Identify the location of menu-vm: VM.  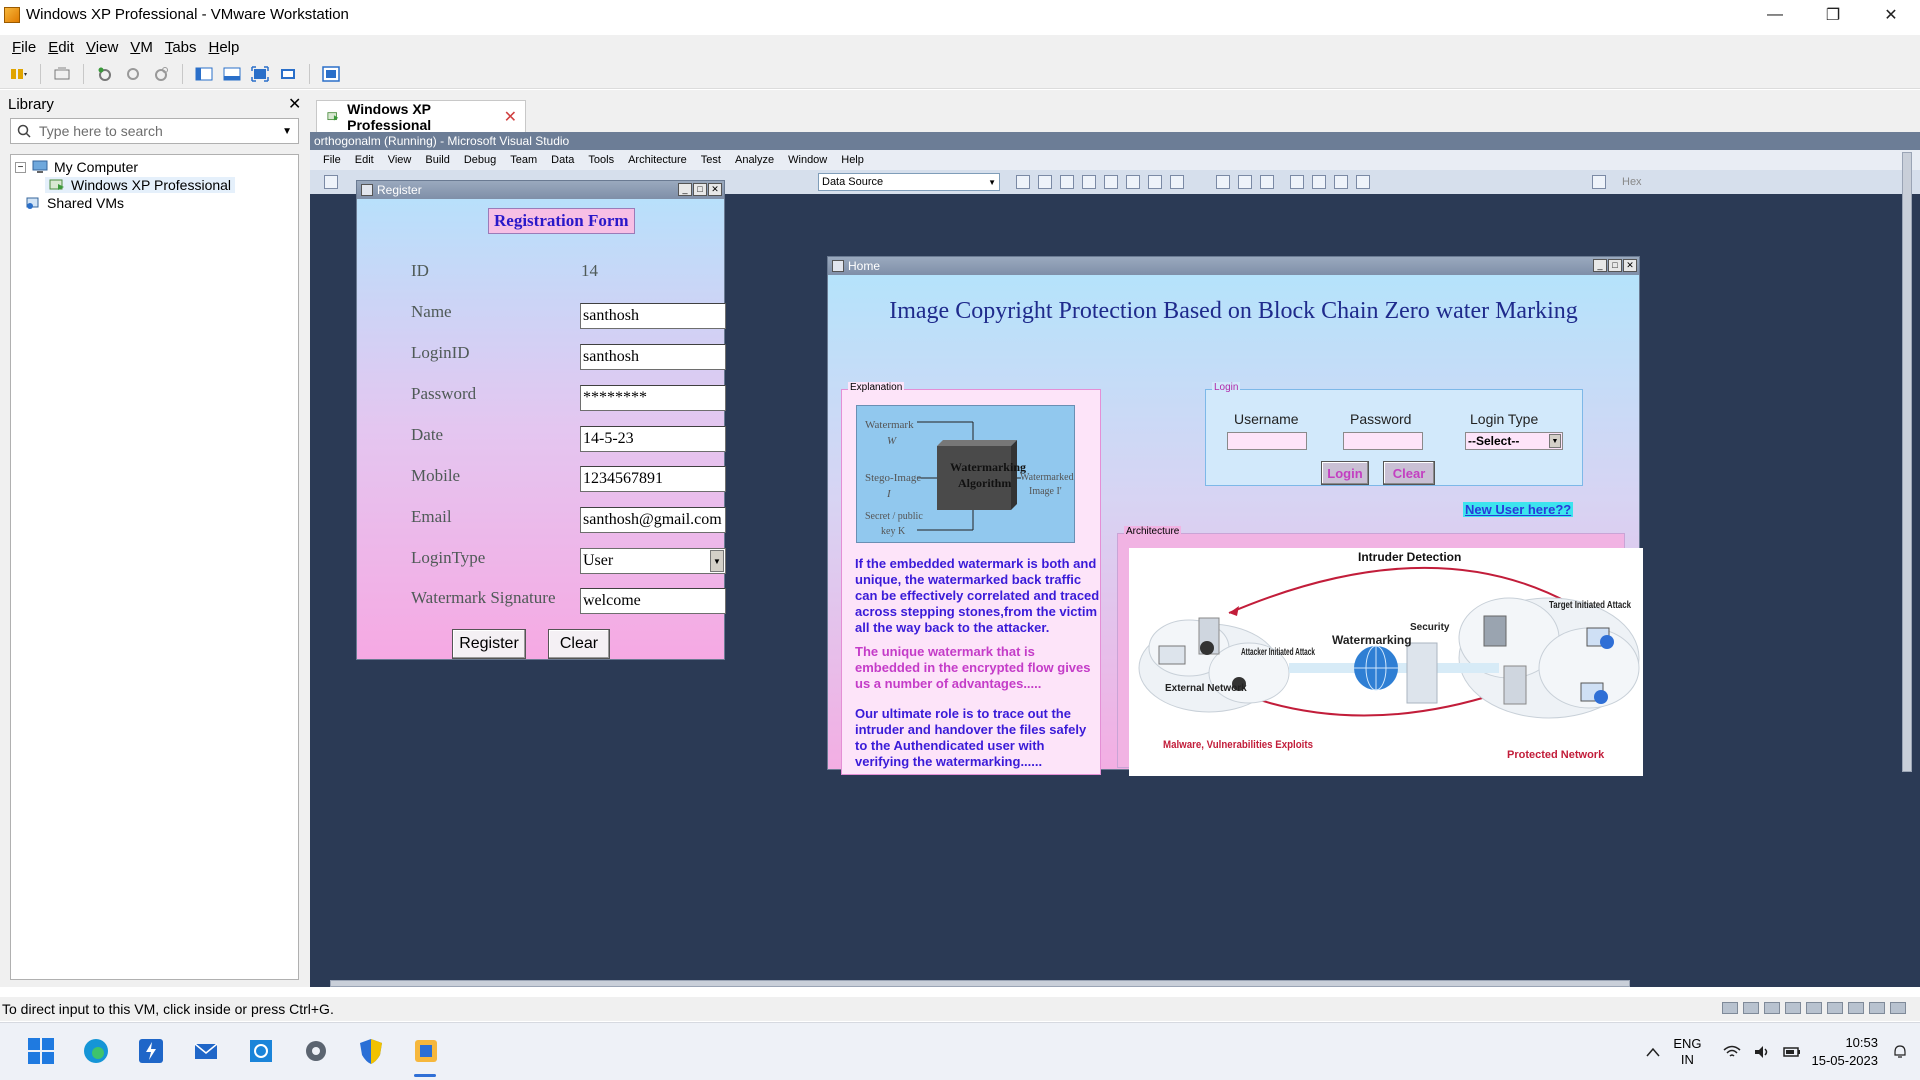
(141, 47).